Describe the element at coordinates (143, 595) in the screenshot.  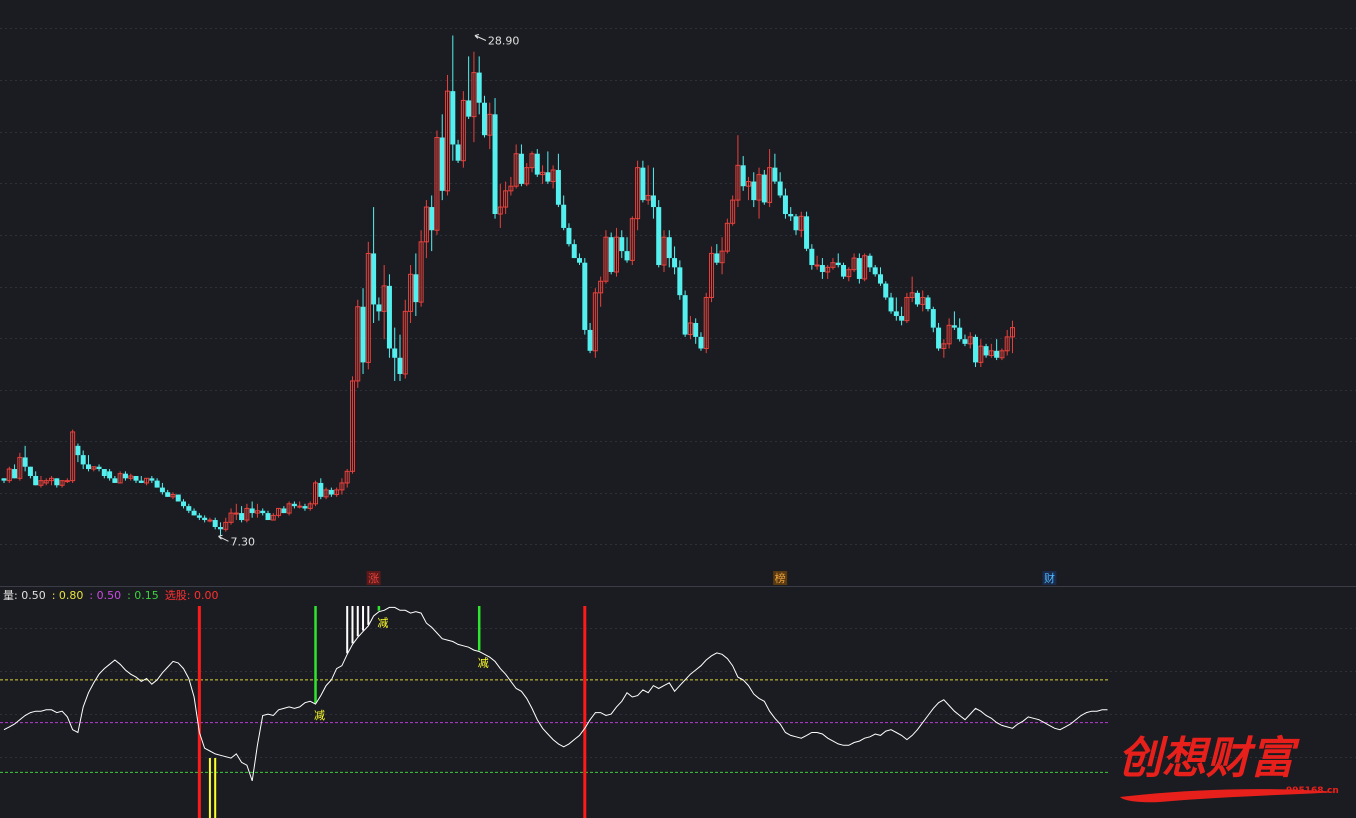
I see `legend-item: : 0.15` at that location.